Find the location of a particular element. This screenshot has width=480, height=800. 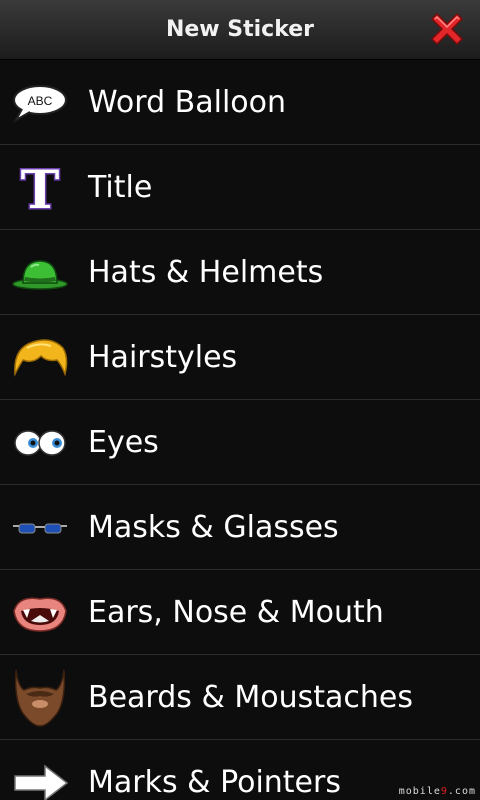

hat-icon is located at coordinates (40, 273).